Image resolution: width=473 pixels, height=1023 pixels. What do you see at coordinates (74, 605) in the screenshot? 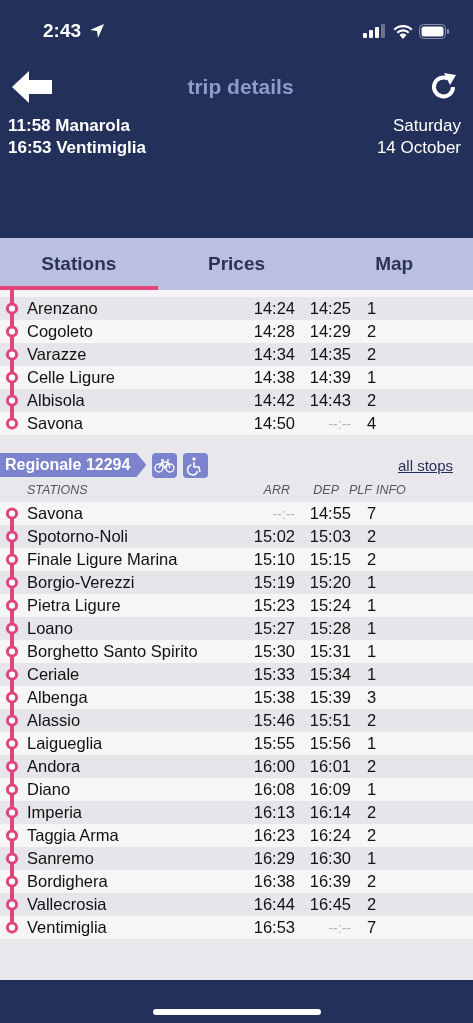
I see `station-name: Pietra Ligure` at bounding box center [74, 605].